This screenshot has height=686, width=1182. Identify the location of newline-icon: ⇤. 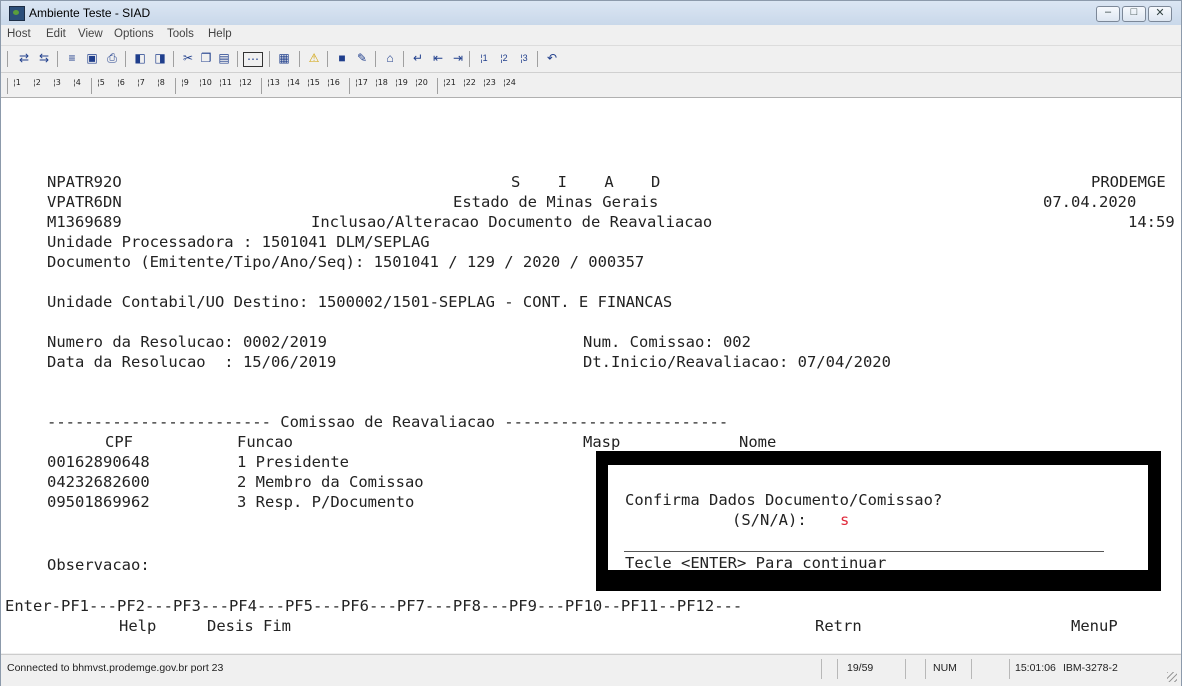
(438, 58).